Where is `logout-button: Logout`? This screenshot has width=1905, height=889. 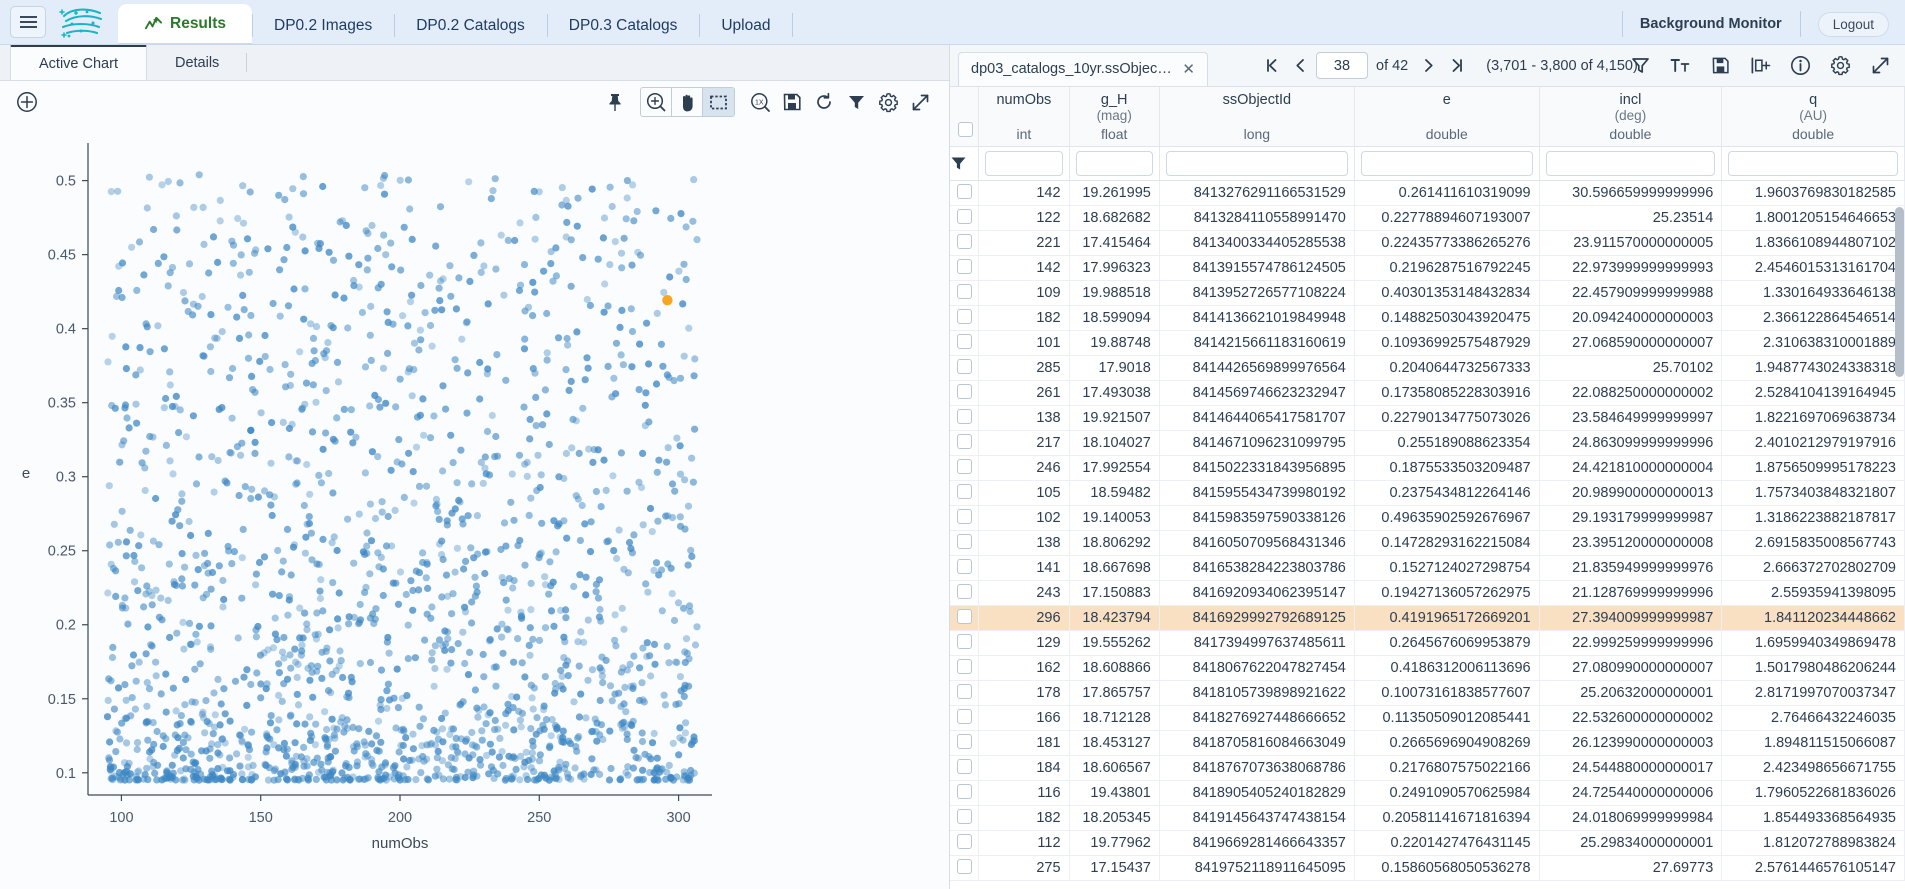 logout-button: Logout is located at coordinates (1853, 24).